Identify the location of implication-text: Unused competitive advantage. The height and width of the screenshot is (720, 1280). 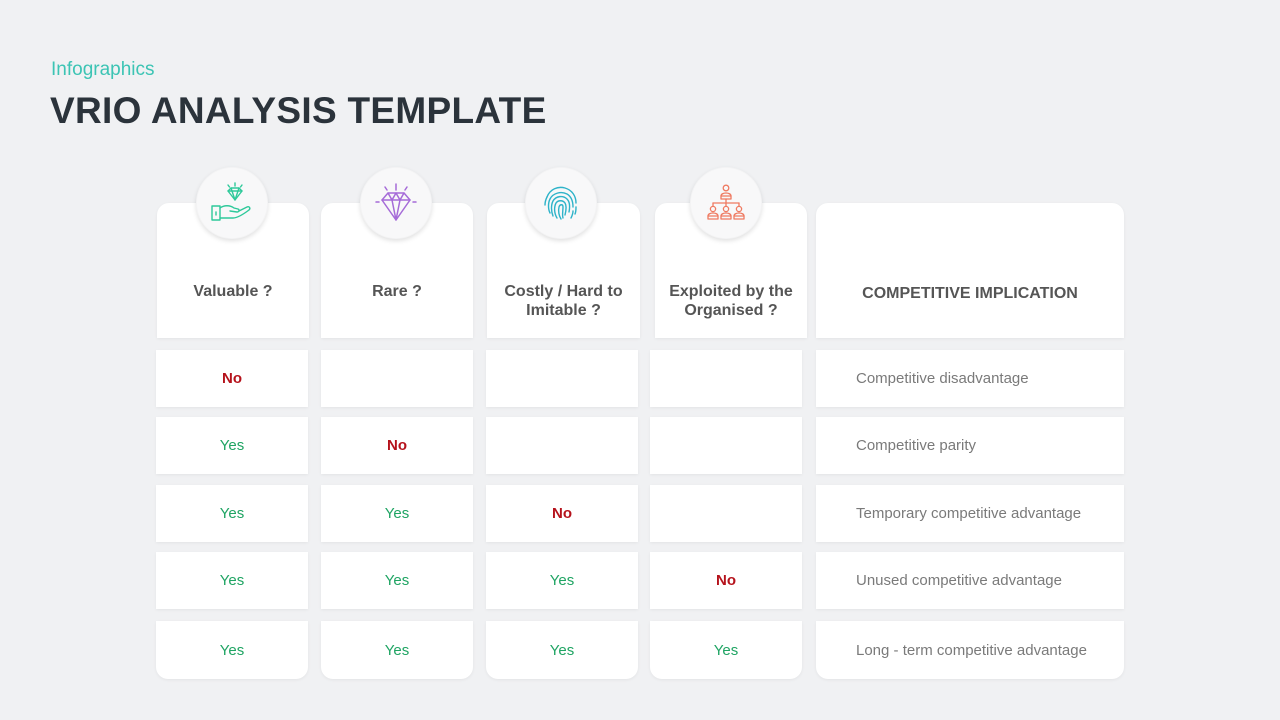
(959, 580).